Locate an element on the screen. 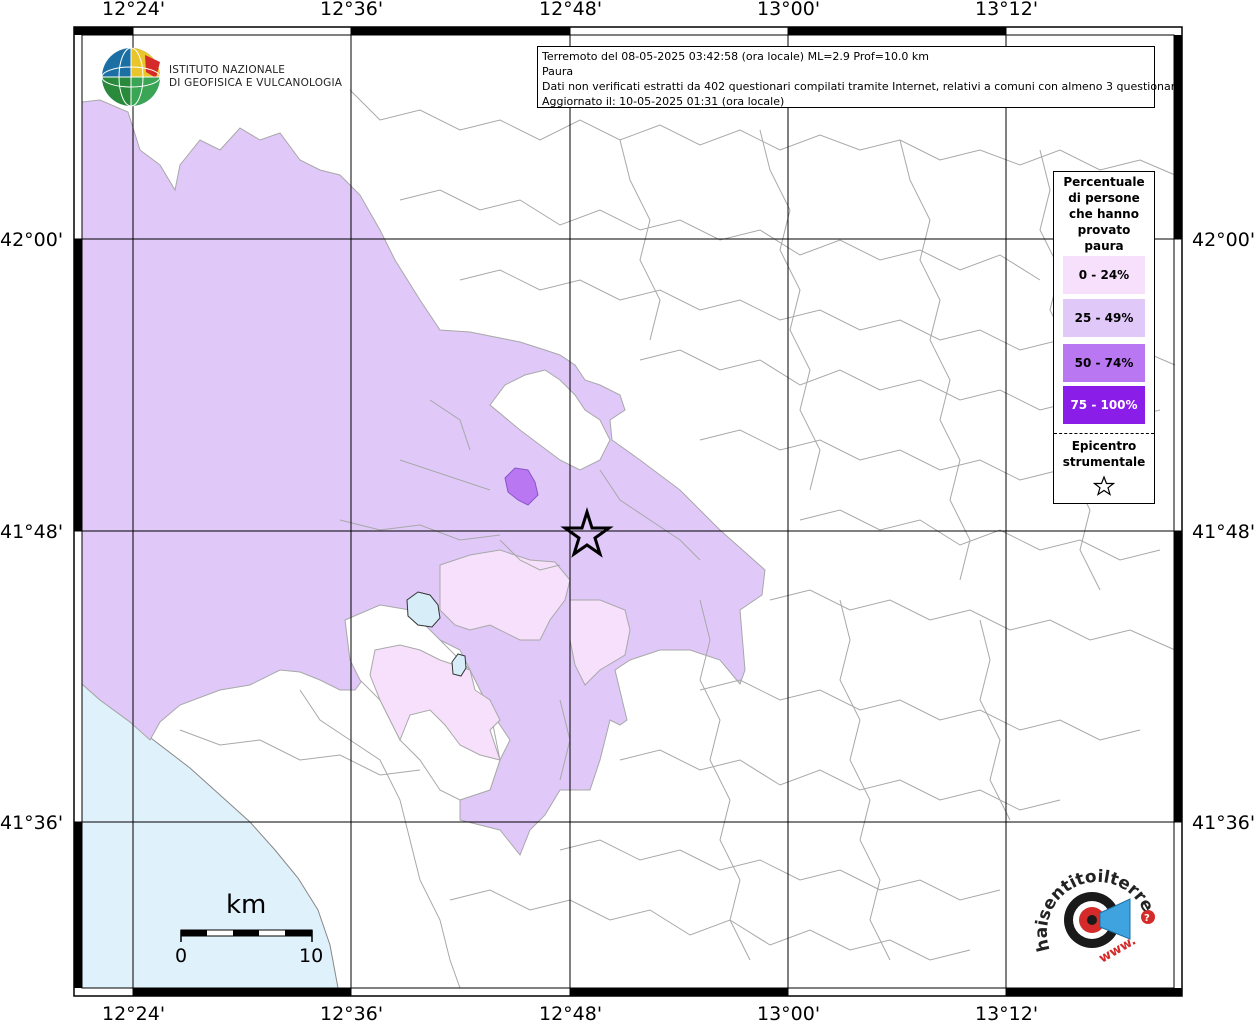  legend-swatch-0-24: 0 - 24% is located at coordinates (1104, 275).